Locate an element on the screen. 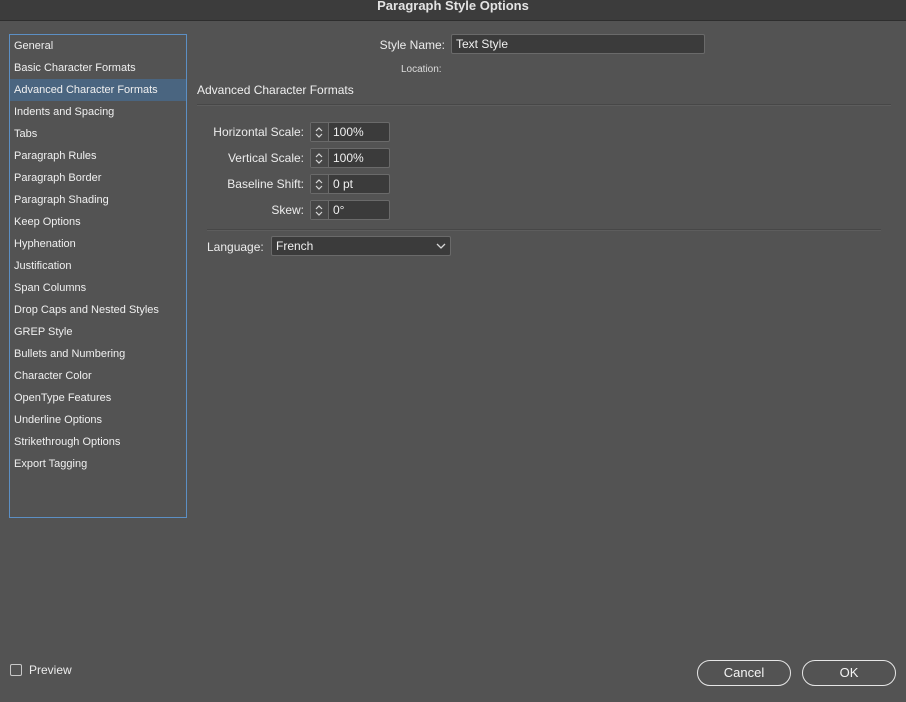  preview-toggle: Preview is located at coordinates (41, 670).